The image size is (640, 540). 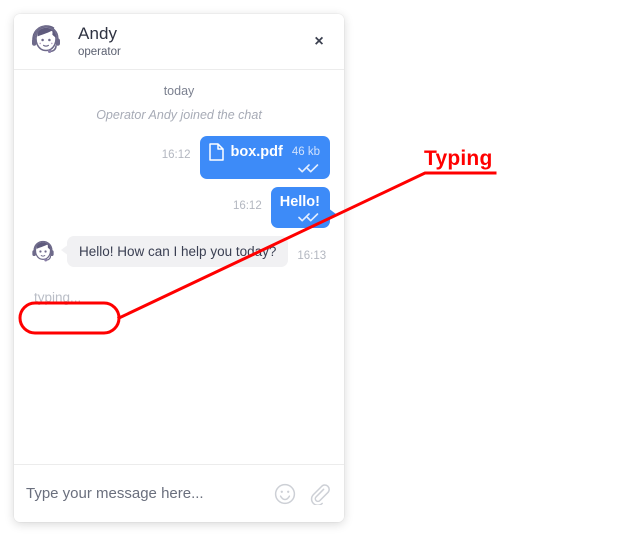 What do you see at coordinates (182, 207) in the screenshot?
I see `message-row-hello: 16:12 Hello!` at bounding box center [182, 207].